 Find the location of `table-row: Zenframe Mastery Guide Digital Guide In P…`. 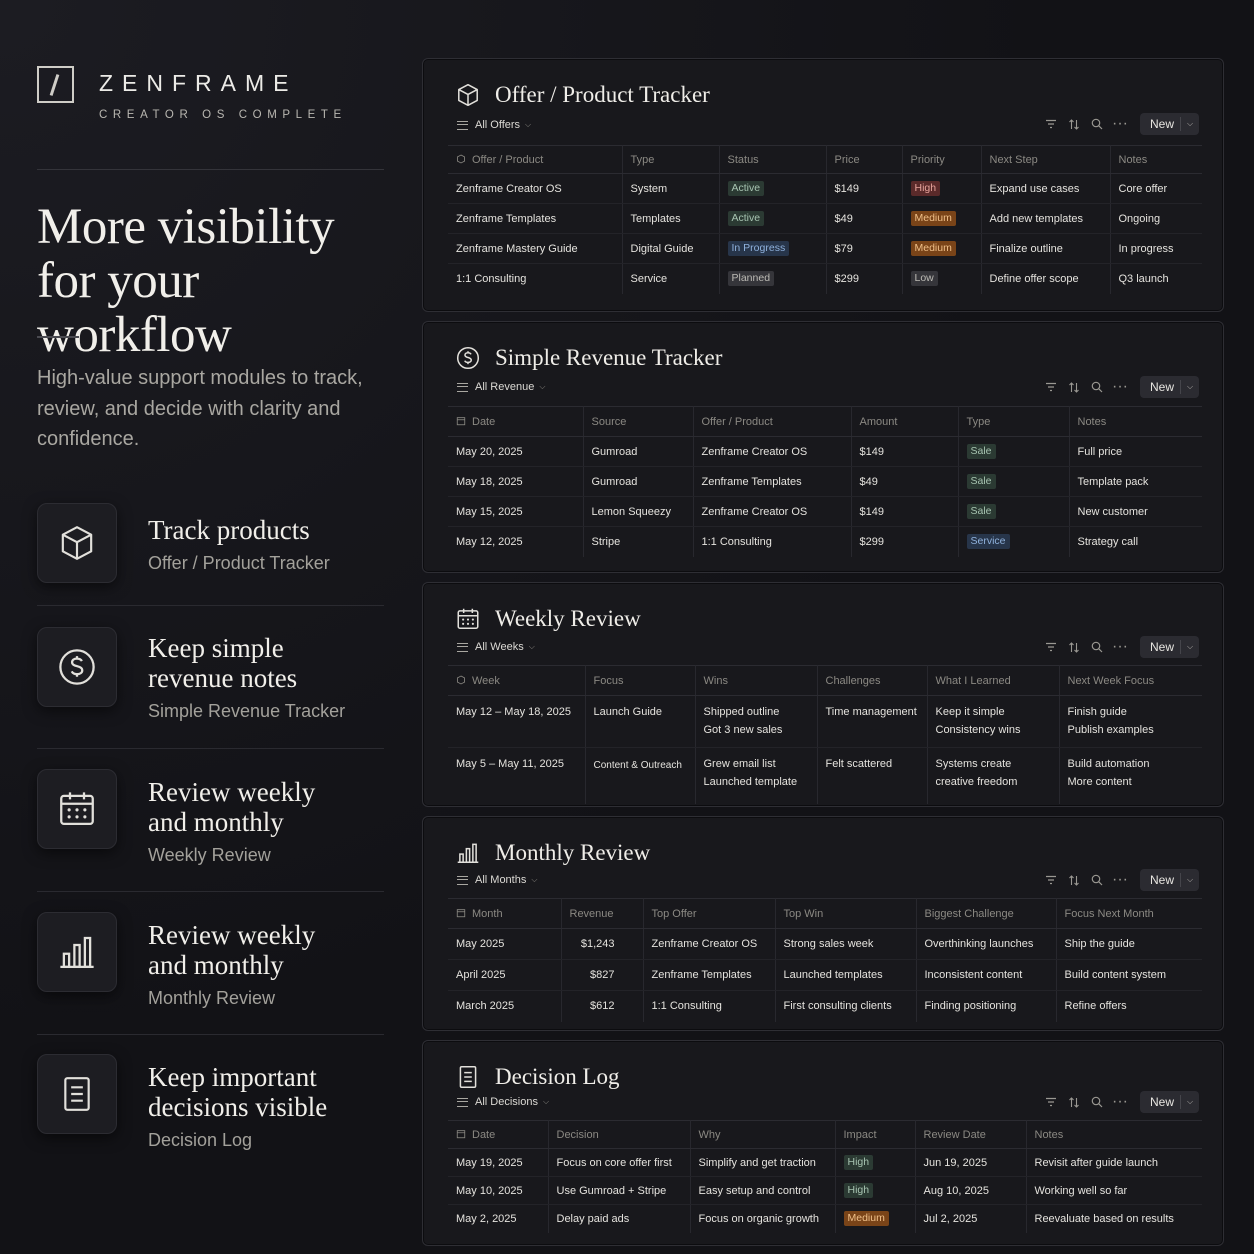

table-row: Zenframe Mastery Guide Digital Guide In P… is located at coordinates (825, 248).